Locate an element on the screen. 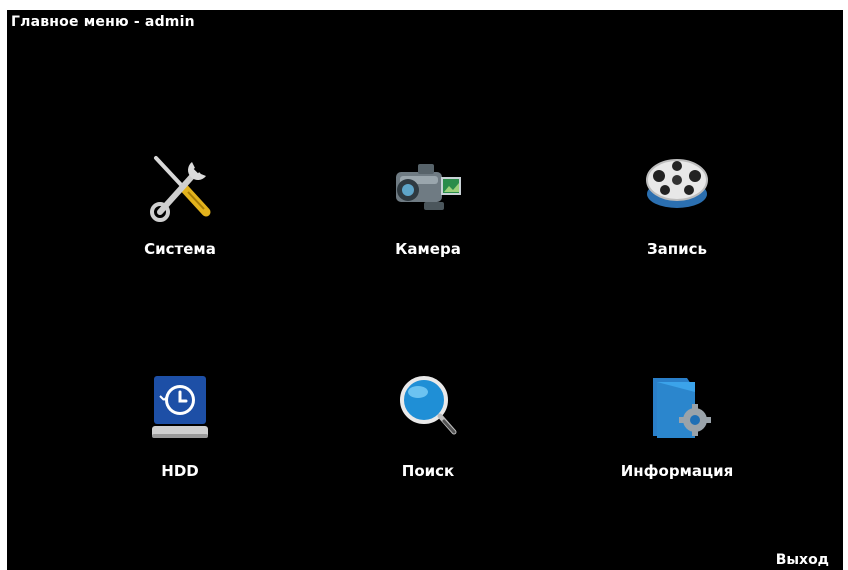 The width and height of the screenshot is (848, 570). window-title: Главное меню - admin is located at coordinates (103, 22).